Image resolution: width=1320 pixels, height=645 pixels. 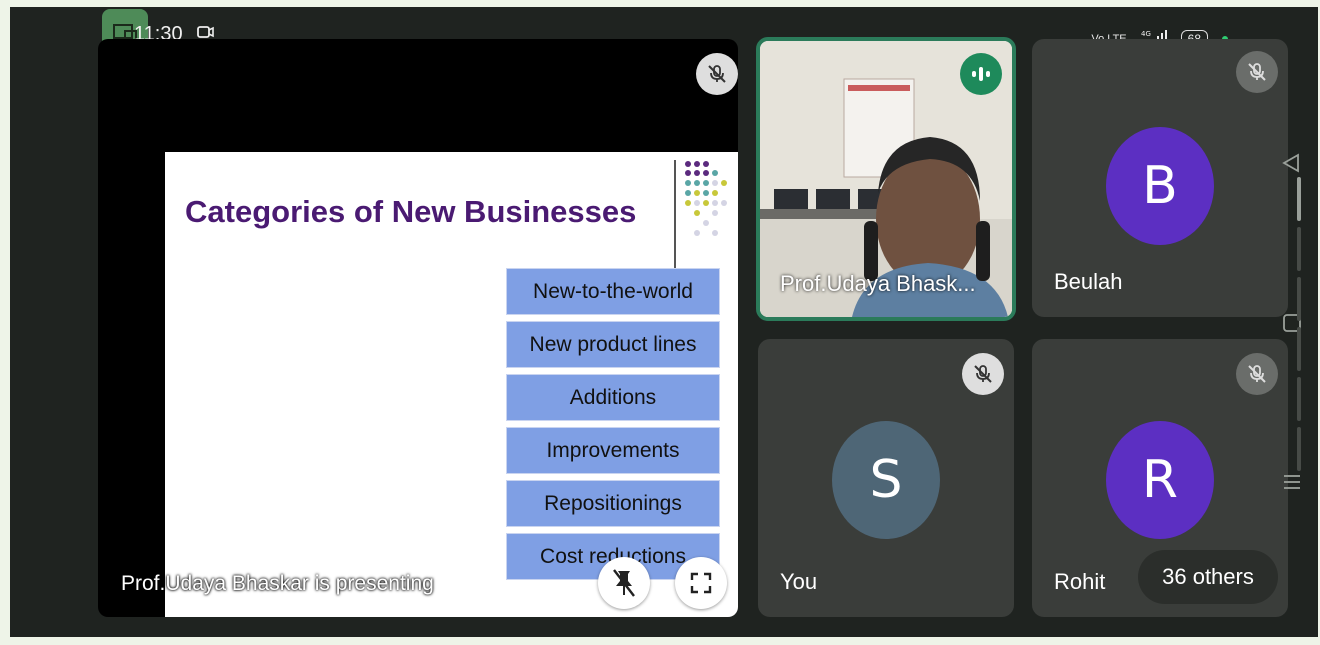 I want to click on participant-tile-beulah: B Beulah, so click(x=1160, y=178).